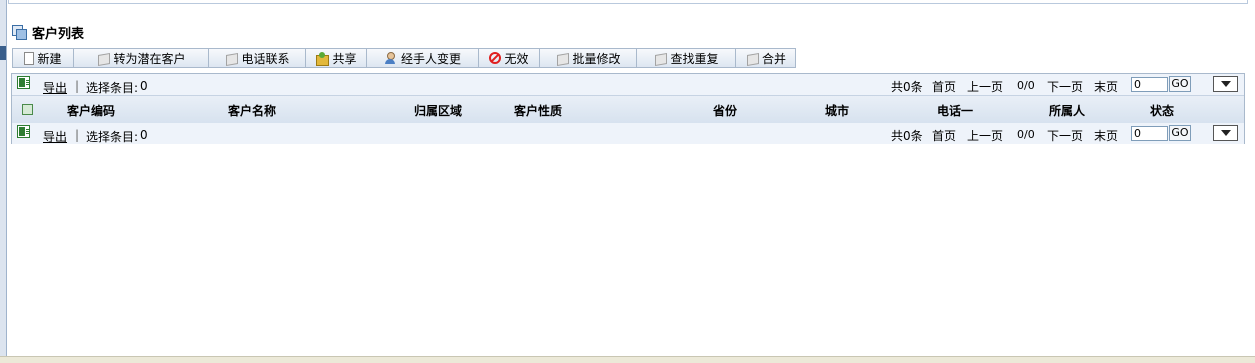 The width and height of the screenshot is (1255, 363). What do you see at coordinates (773, 58) in the screenshot?
I see `merge-button-label: 合并` at bounding box center [773, 58].